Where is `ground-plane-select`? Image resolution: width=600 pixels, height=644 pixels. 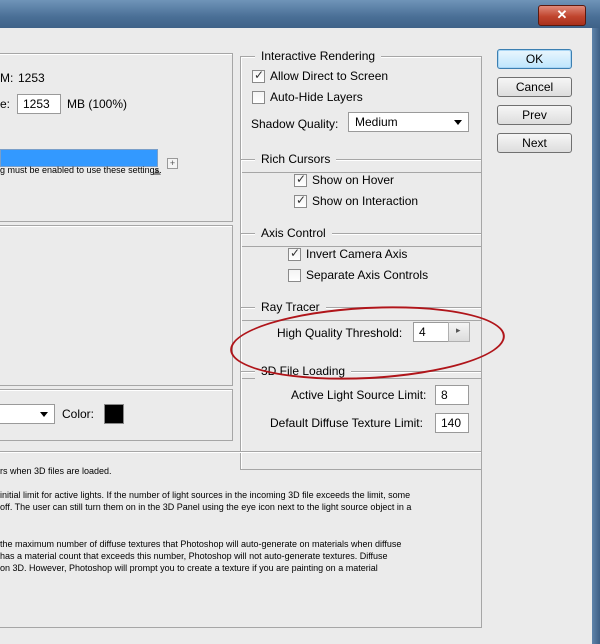 ground-plane-select is located at coordinates (27, 414).